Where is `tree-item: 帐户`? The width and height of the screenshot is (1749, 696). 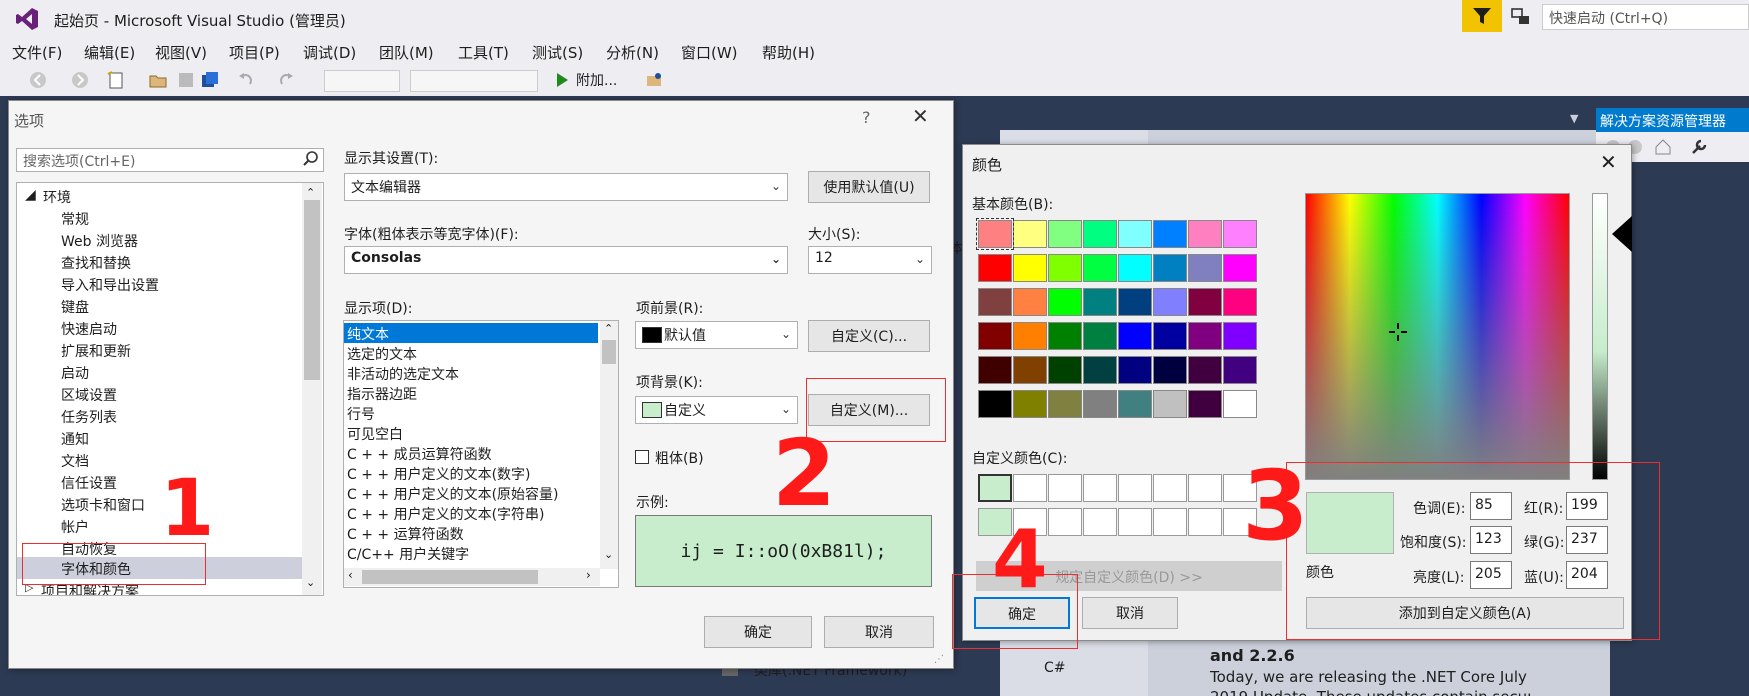
tree-item: 帐户 is located at coordinates (75, 527).